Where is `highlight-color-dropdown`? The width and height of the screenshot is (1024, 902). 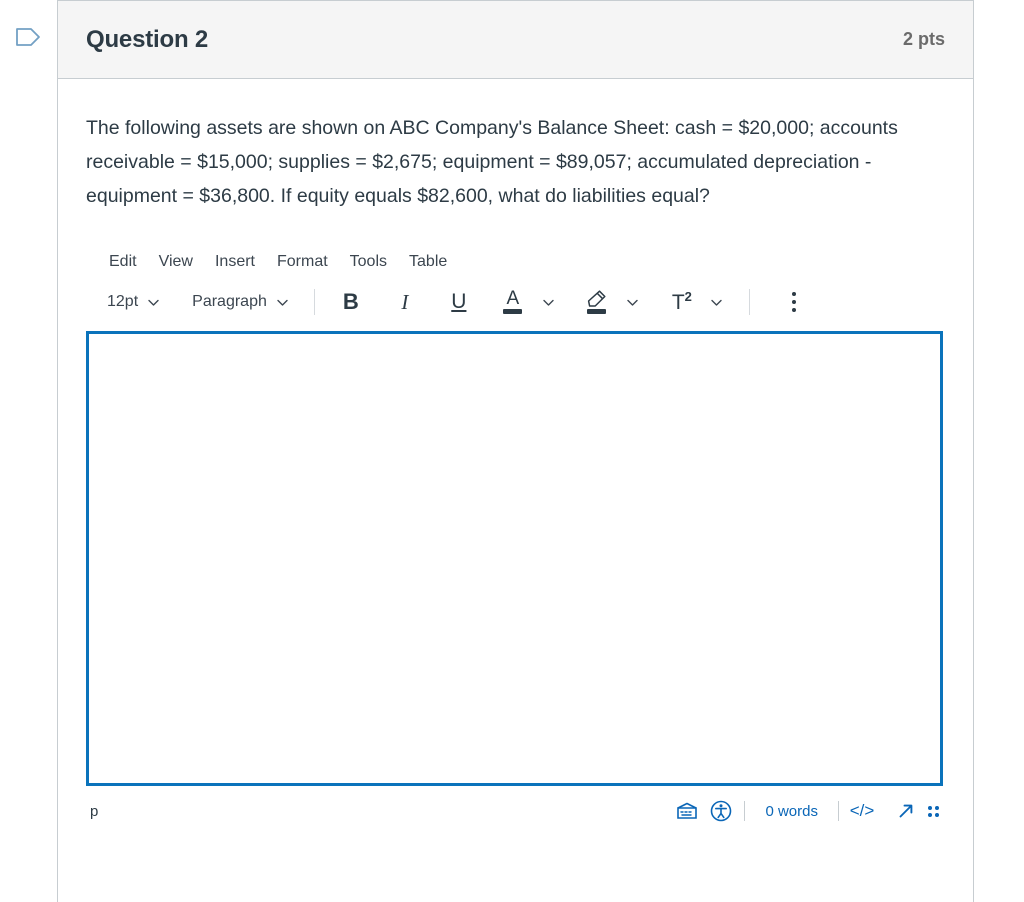 highlight-color-dropdown is located at coordinates (633, 302).